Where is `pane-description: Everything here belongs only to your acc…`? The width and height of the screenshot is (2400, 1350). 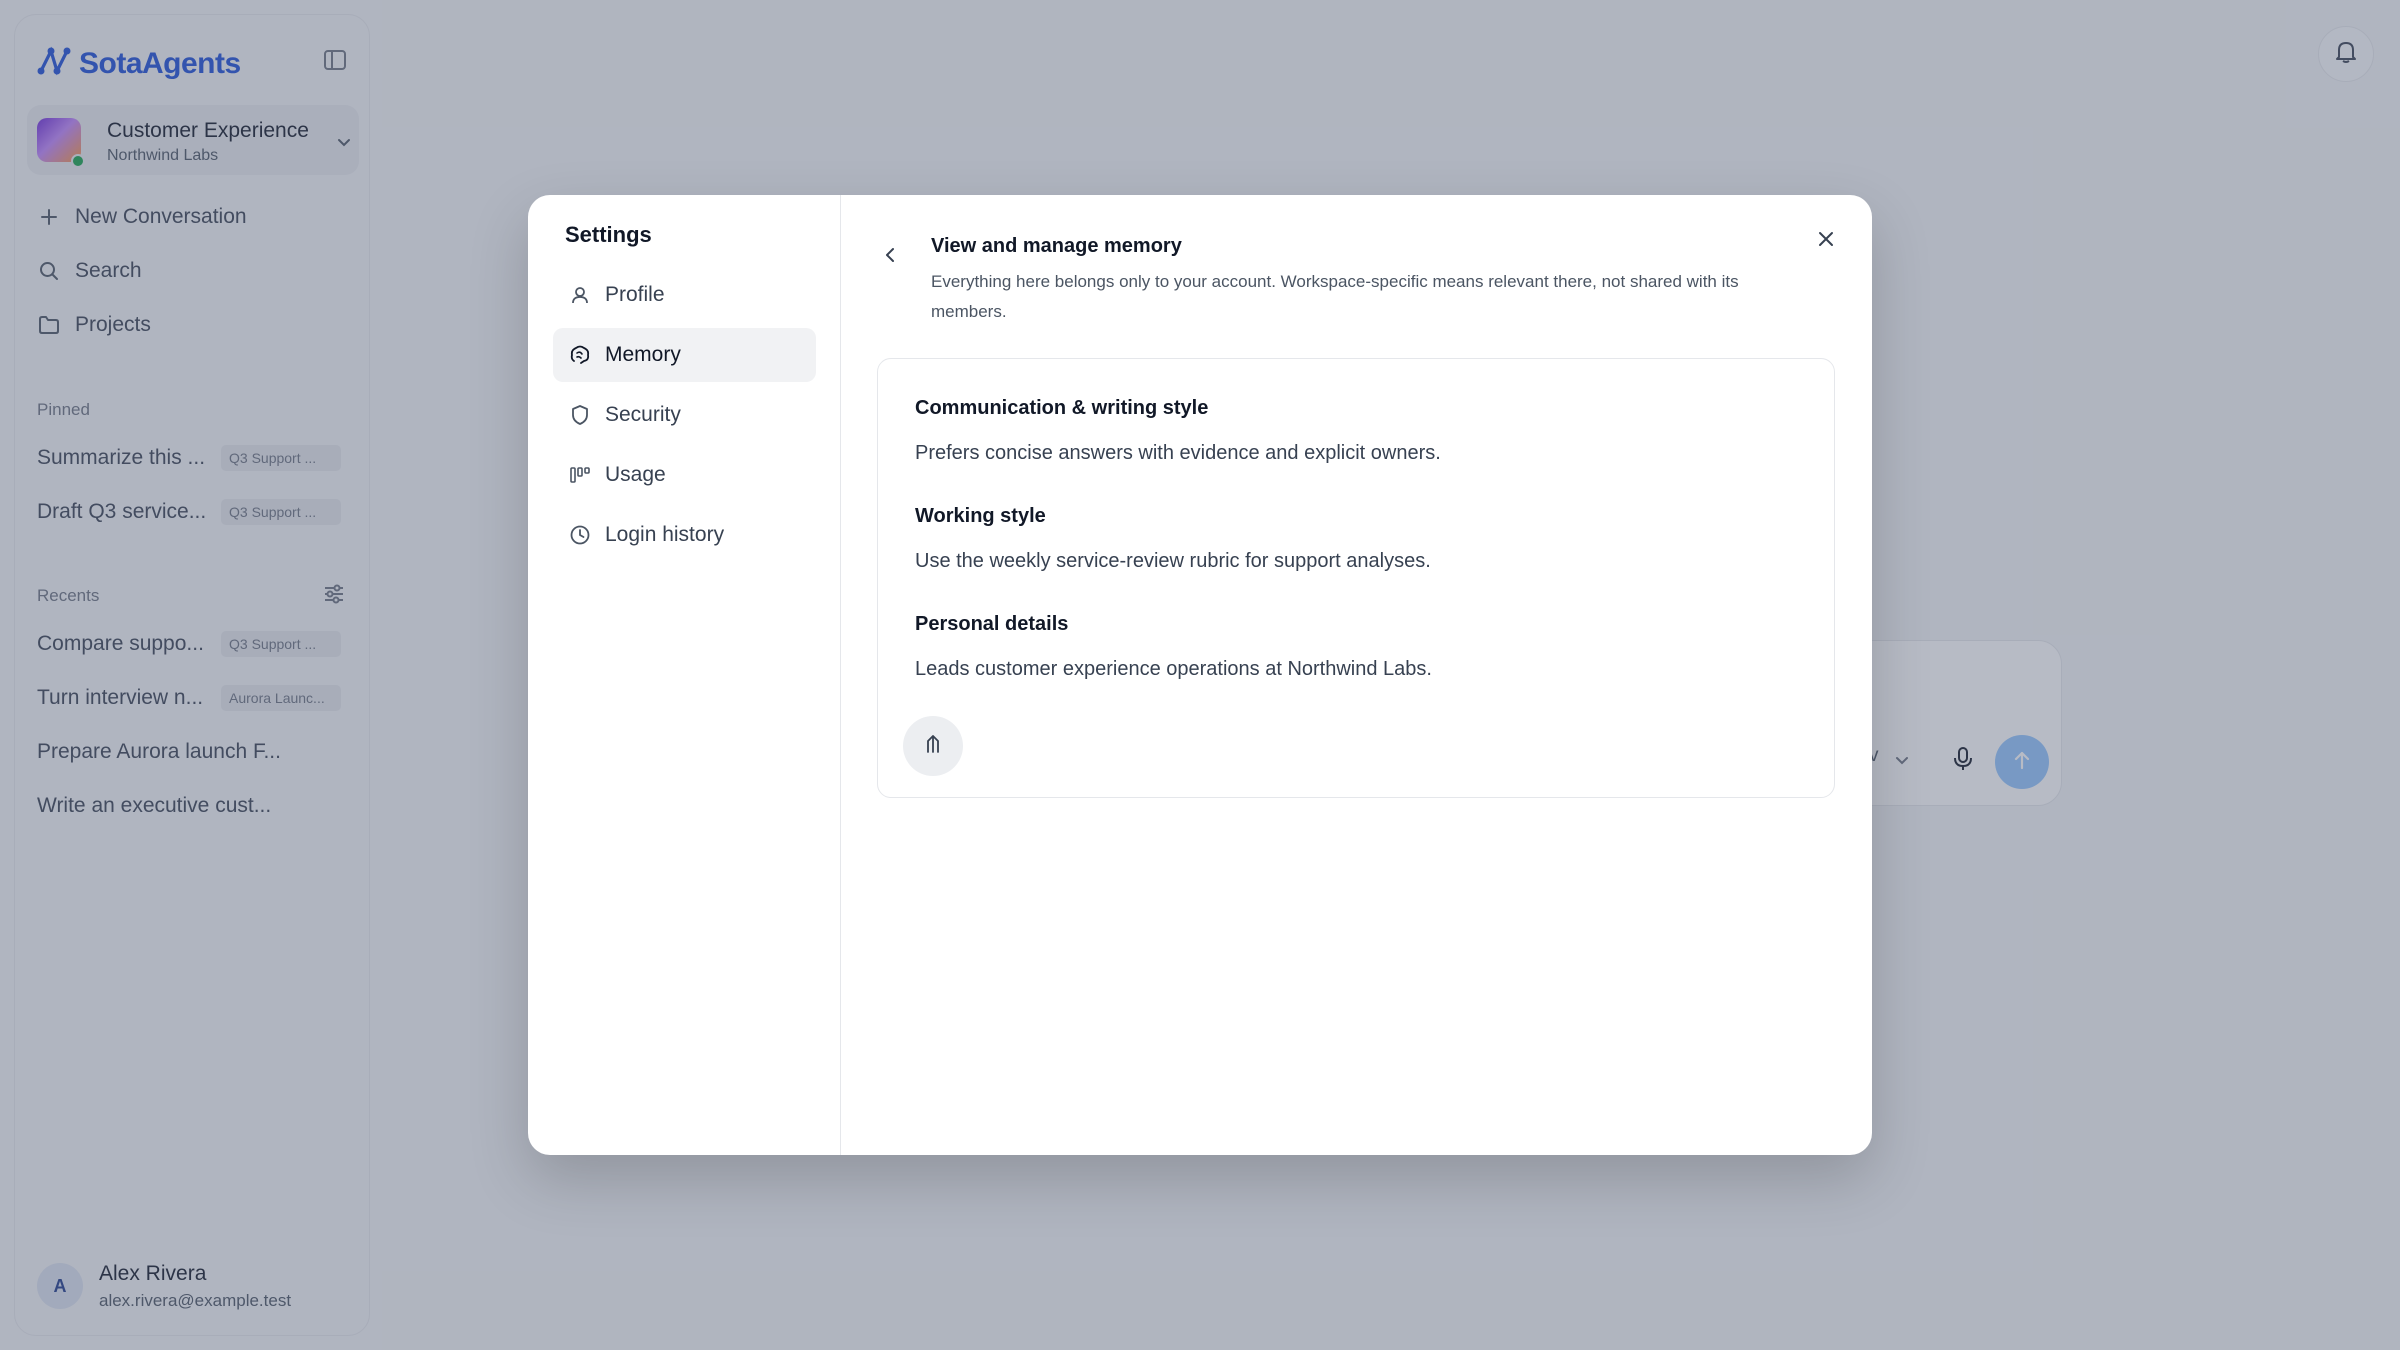
pane-description: Everything here belongs only to your acc… is located at coordinates (1335, 296).